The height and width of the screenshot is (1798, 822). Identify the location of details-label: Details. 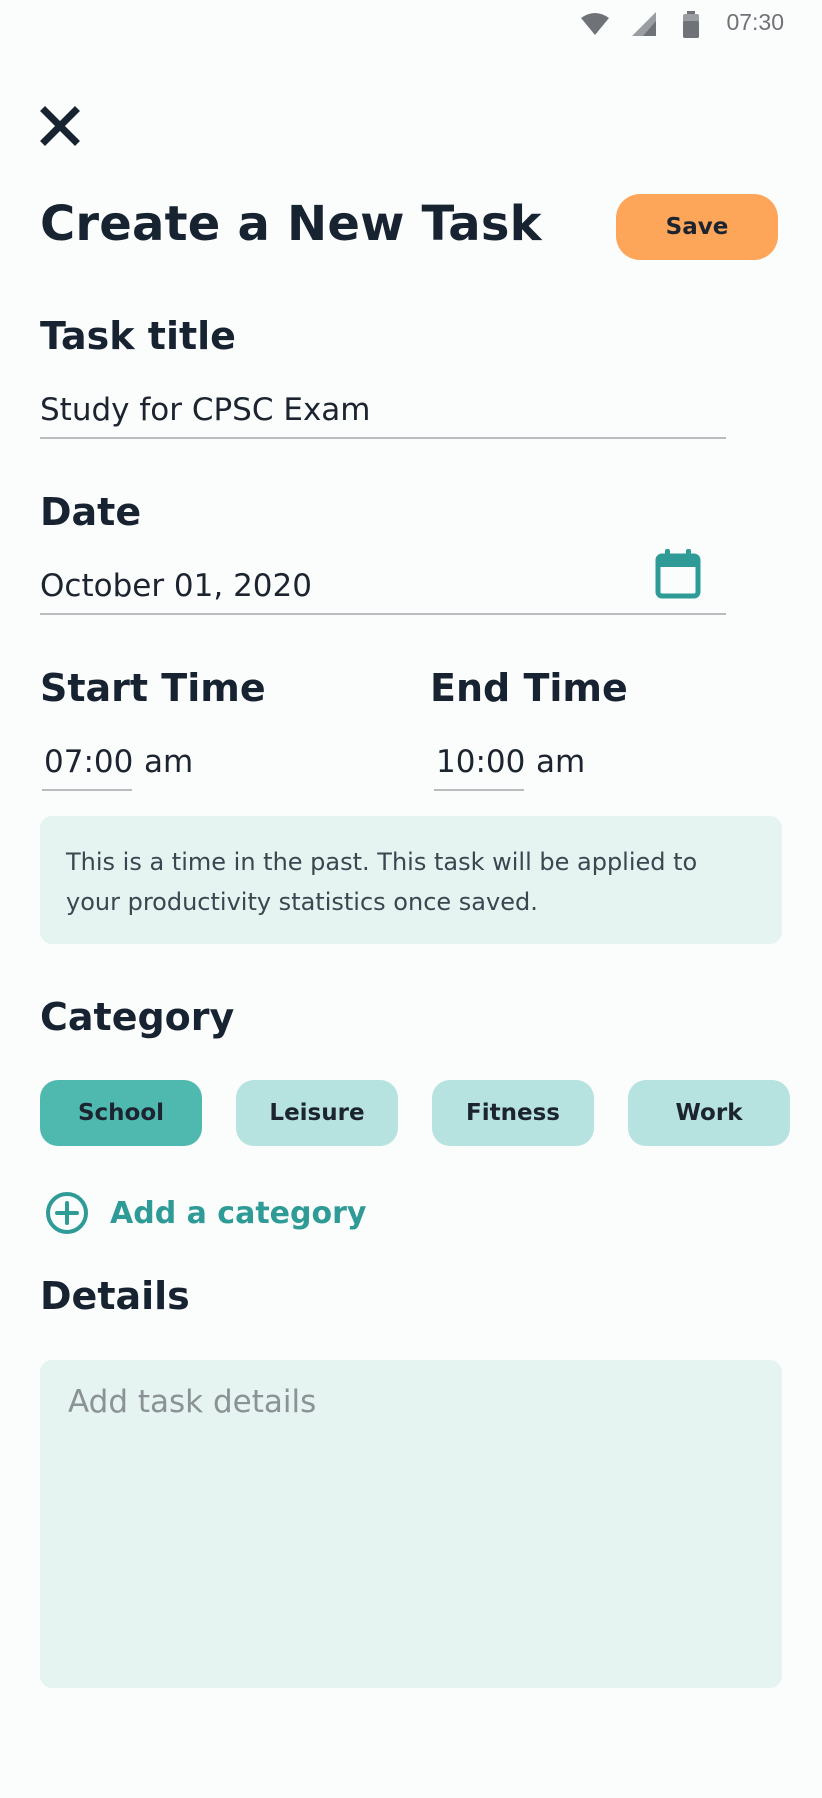
(115, 1296).